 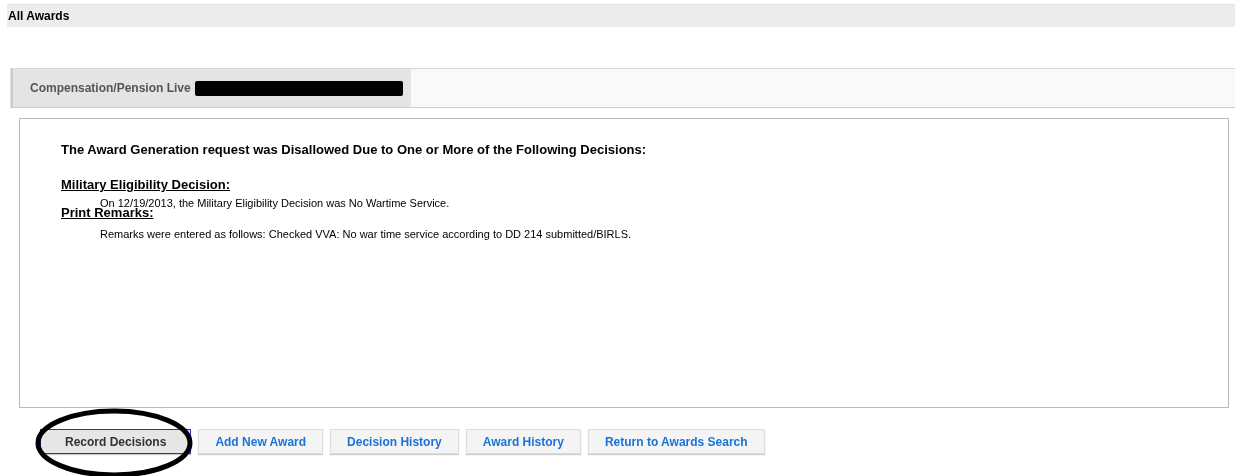 What do you see at coordinates (366, 234) in the screenshot?
I see `section-text: Remarks were entered as follows: Checked VVA: No war time service according to DD 214 submitted/BIRLS.` at bounding box center [366, 234].